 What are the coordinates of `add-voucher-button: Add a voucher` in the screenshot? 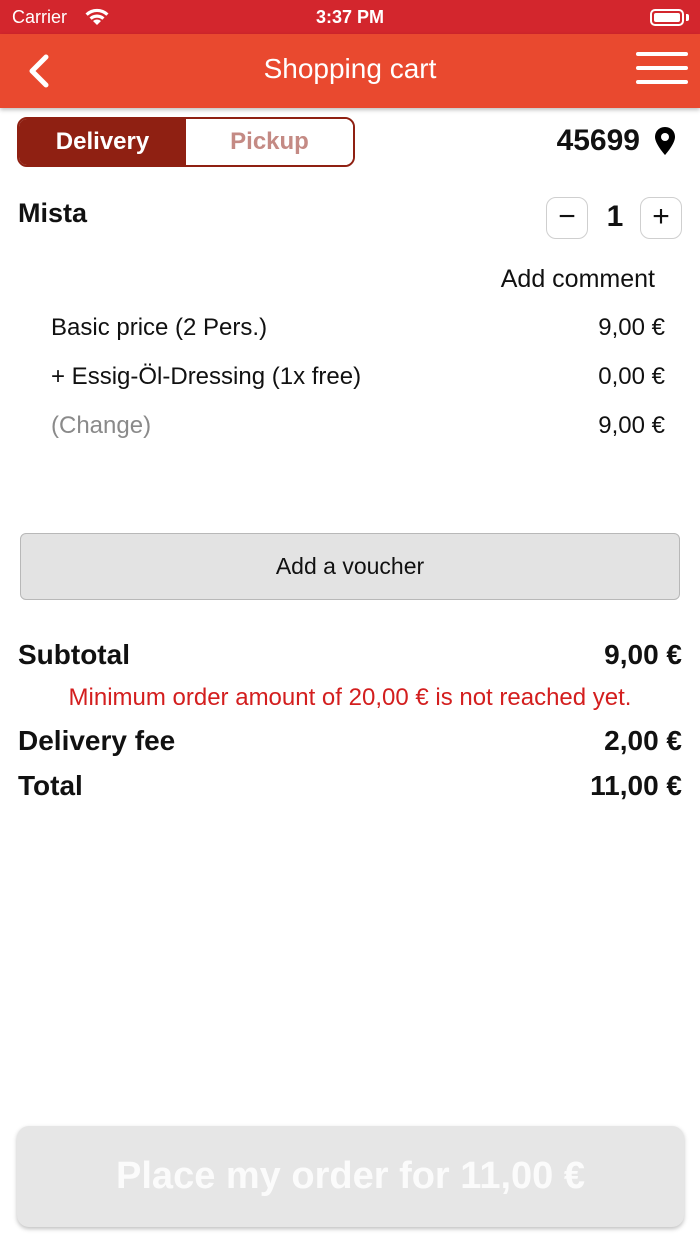 It's located at (350, 566).